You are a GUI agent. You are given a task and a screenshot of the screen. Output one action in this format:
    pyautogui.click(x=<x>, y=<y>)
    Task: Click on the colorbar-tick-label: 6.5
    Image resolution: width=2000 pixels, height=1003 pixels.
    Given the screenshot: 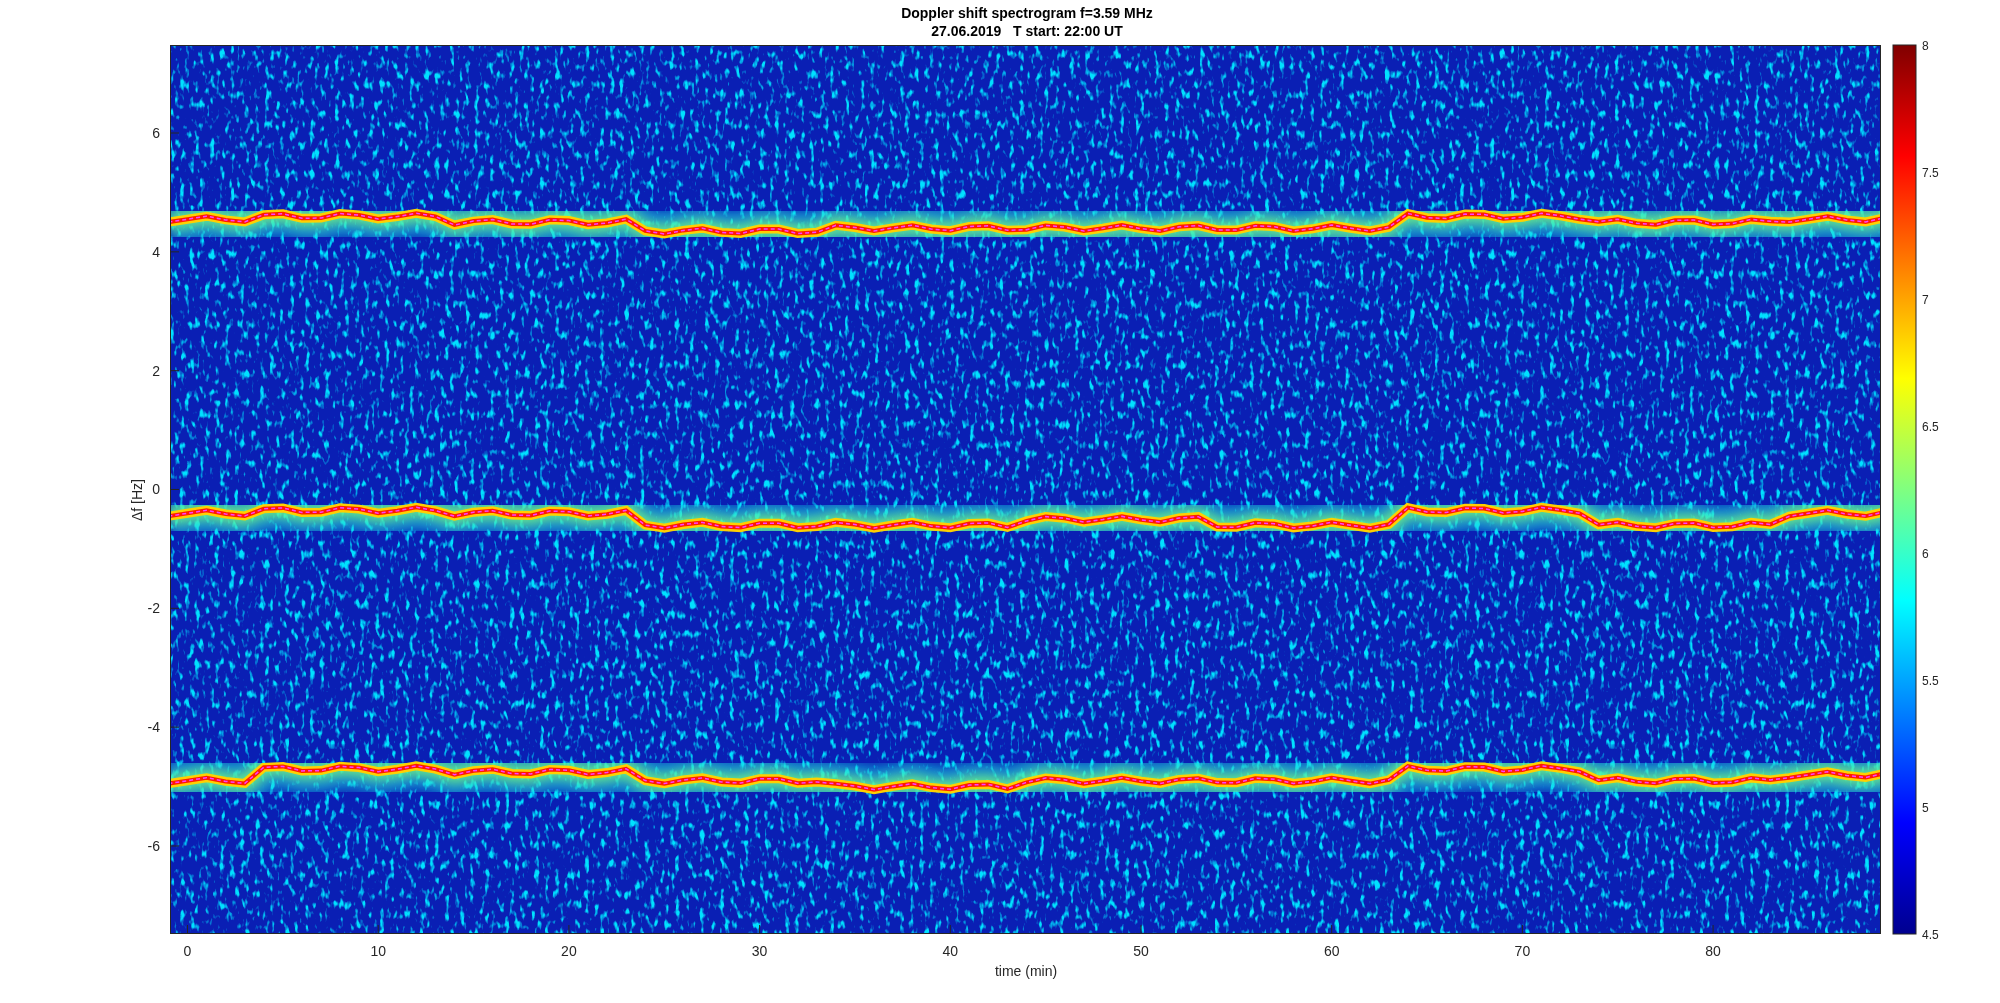 What is the action you would take?
    pyautogui.click(x=1930, y=427)
    